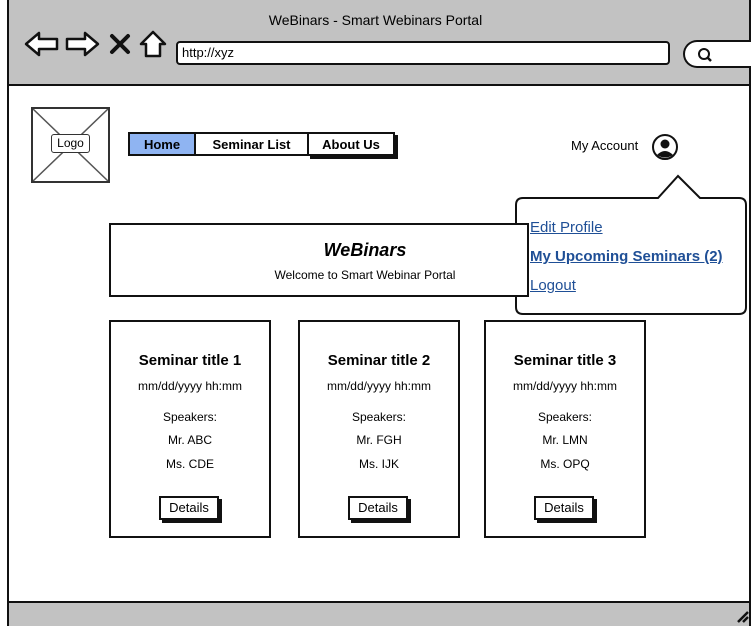  Describe the element at coordinates (423, 53) in the screenshot. I see `address-bar: http://xyz` at that location.